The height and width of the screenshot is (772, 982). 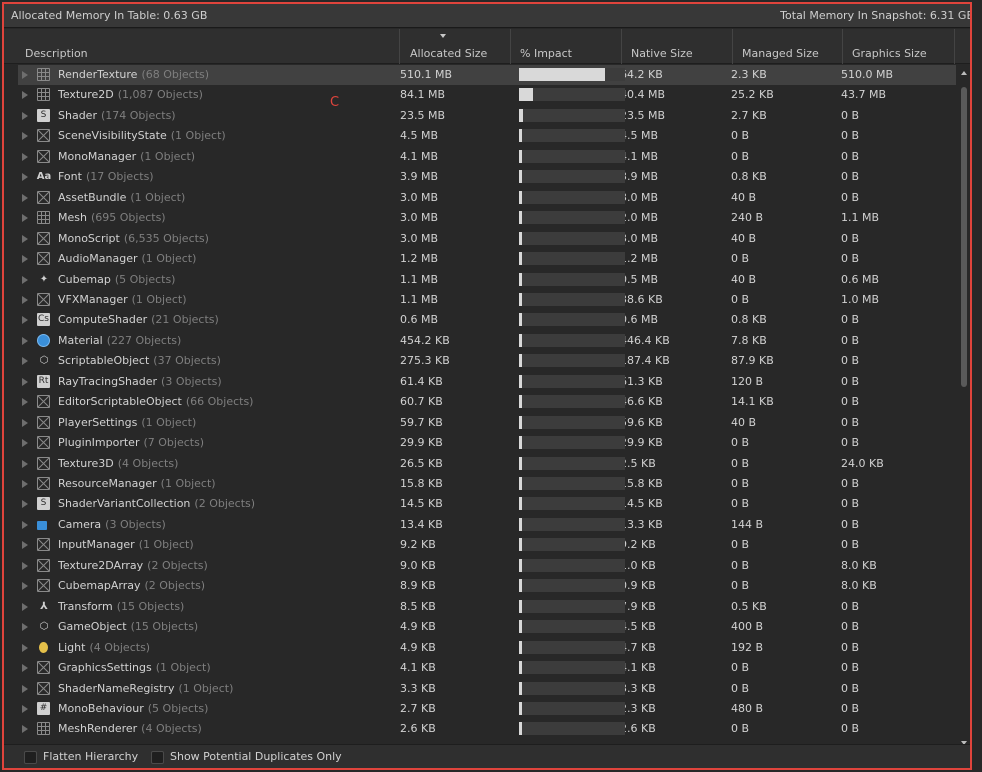 I want to click on vertical-scrollbar, so click(x=964, y=406).